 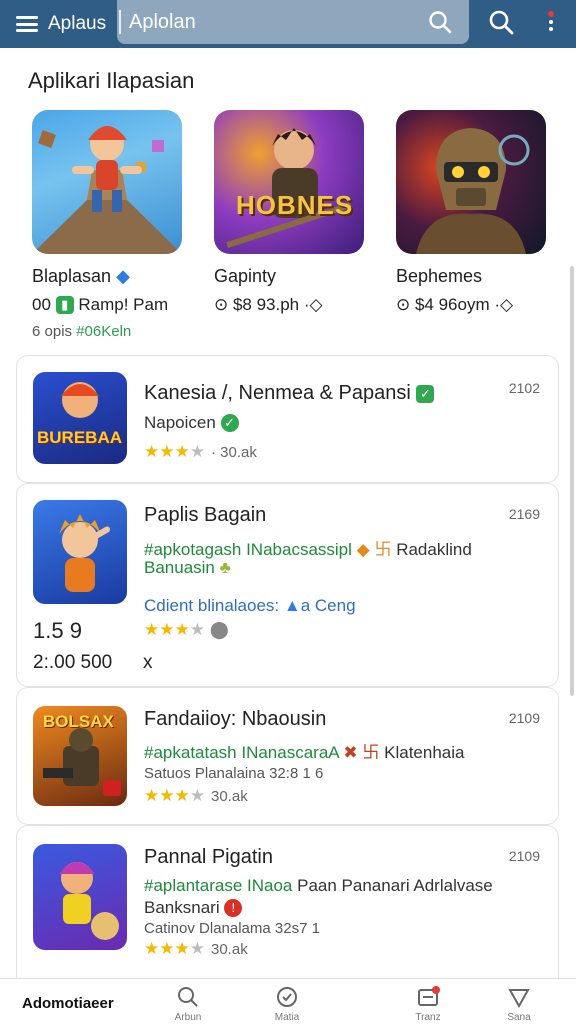 What do you see at coordinates (79, 437) in the screenshot?
I see `icon-text: BUREBAA` at bounding box center [79, 437].